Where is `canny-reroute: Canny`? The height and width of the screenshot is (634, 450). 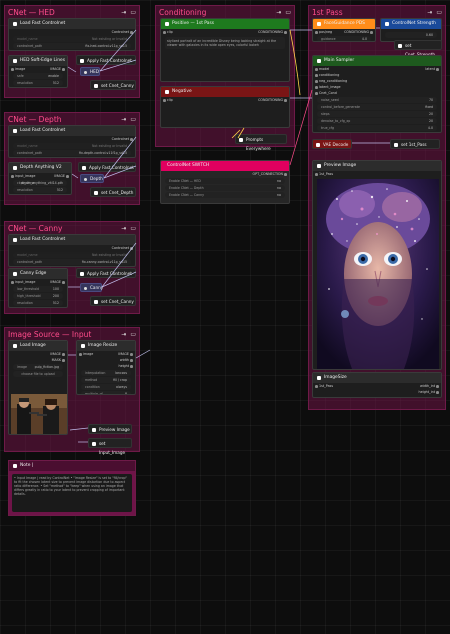 canny-reroute: Canny is located at coordinates (91, 287).